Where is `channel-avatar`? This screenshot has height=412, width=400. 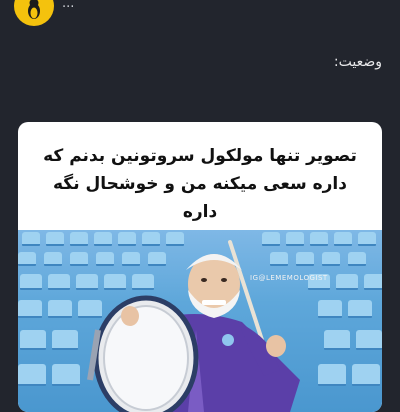 channel-avatar is located at coordinates (34, 13).